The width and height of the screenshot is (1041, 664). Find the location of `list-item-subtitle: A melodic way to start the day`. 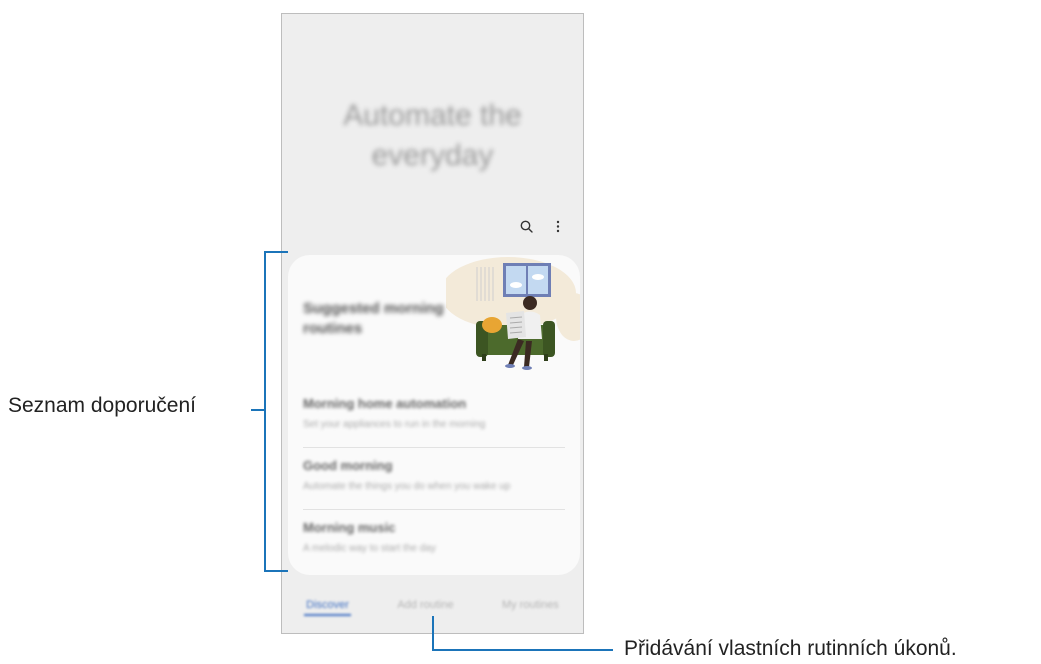

list-item-subtitle: A melodic way to start the day is located at coordinates (369, 548).